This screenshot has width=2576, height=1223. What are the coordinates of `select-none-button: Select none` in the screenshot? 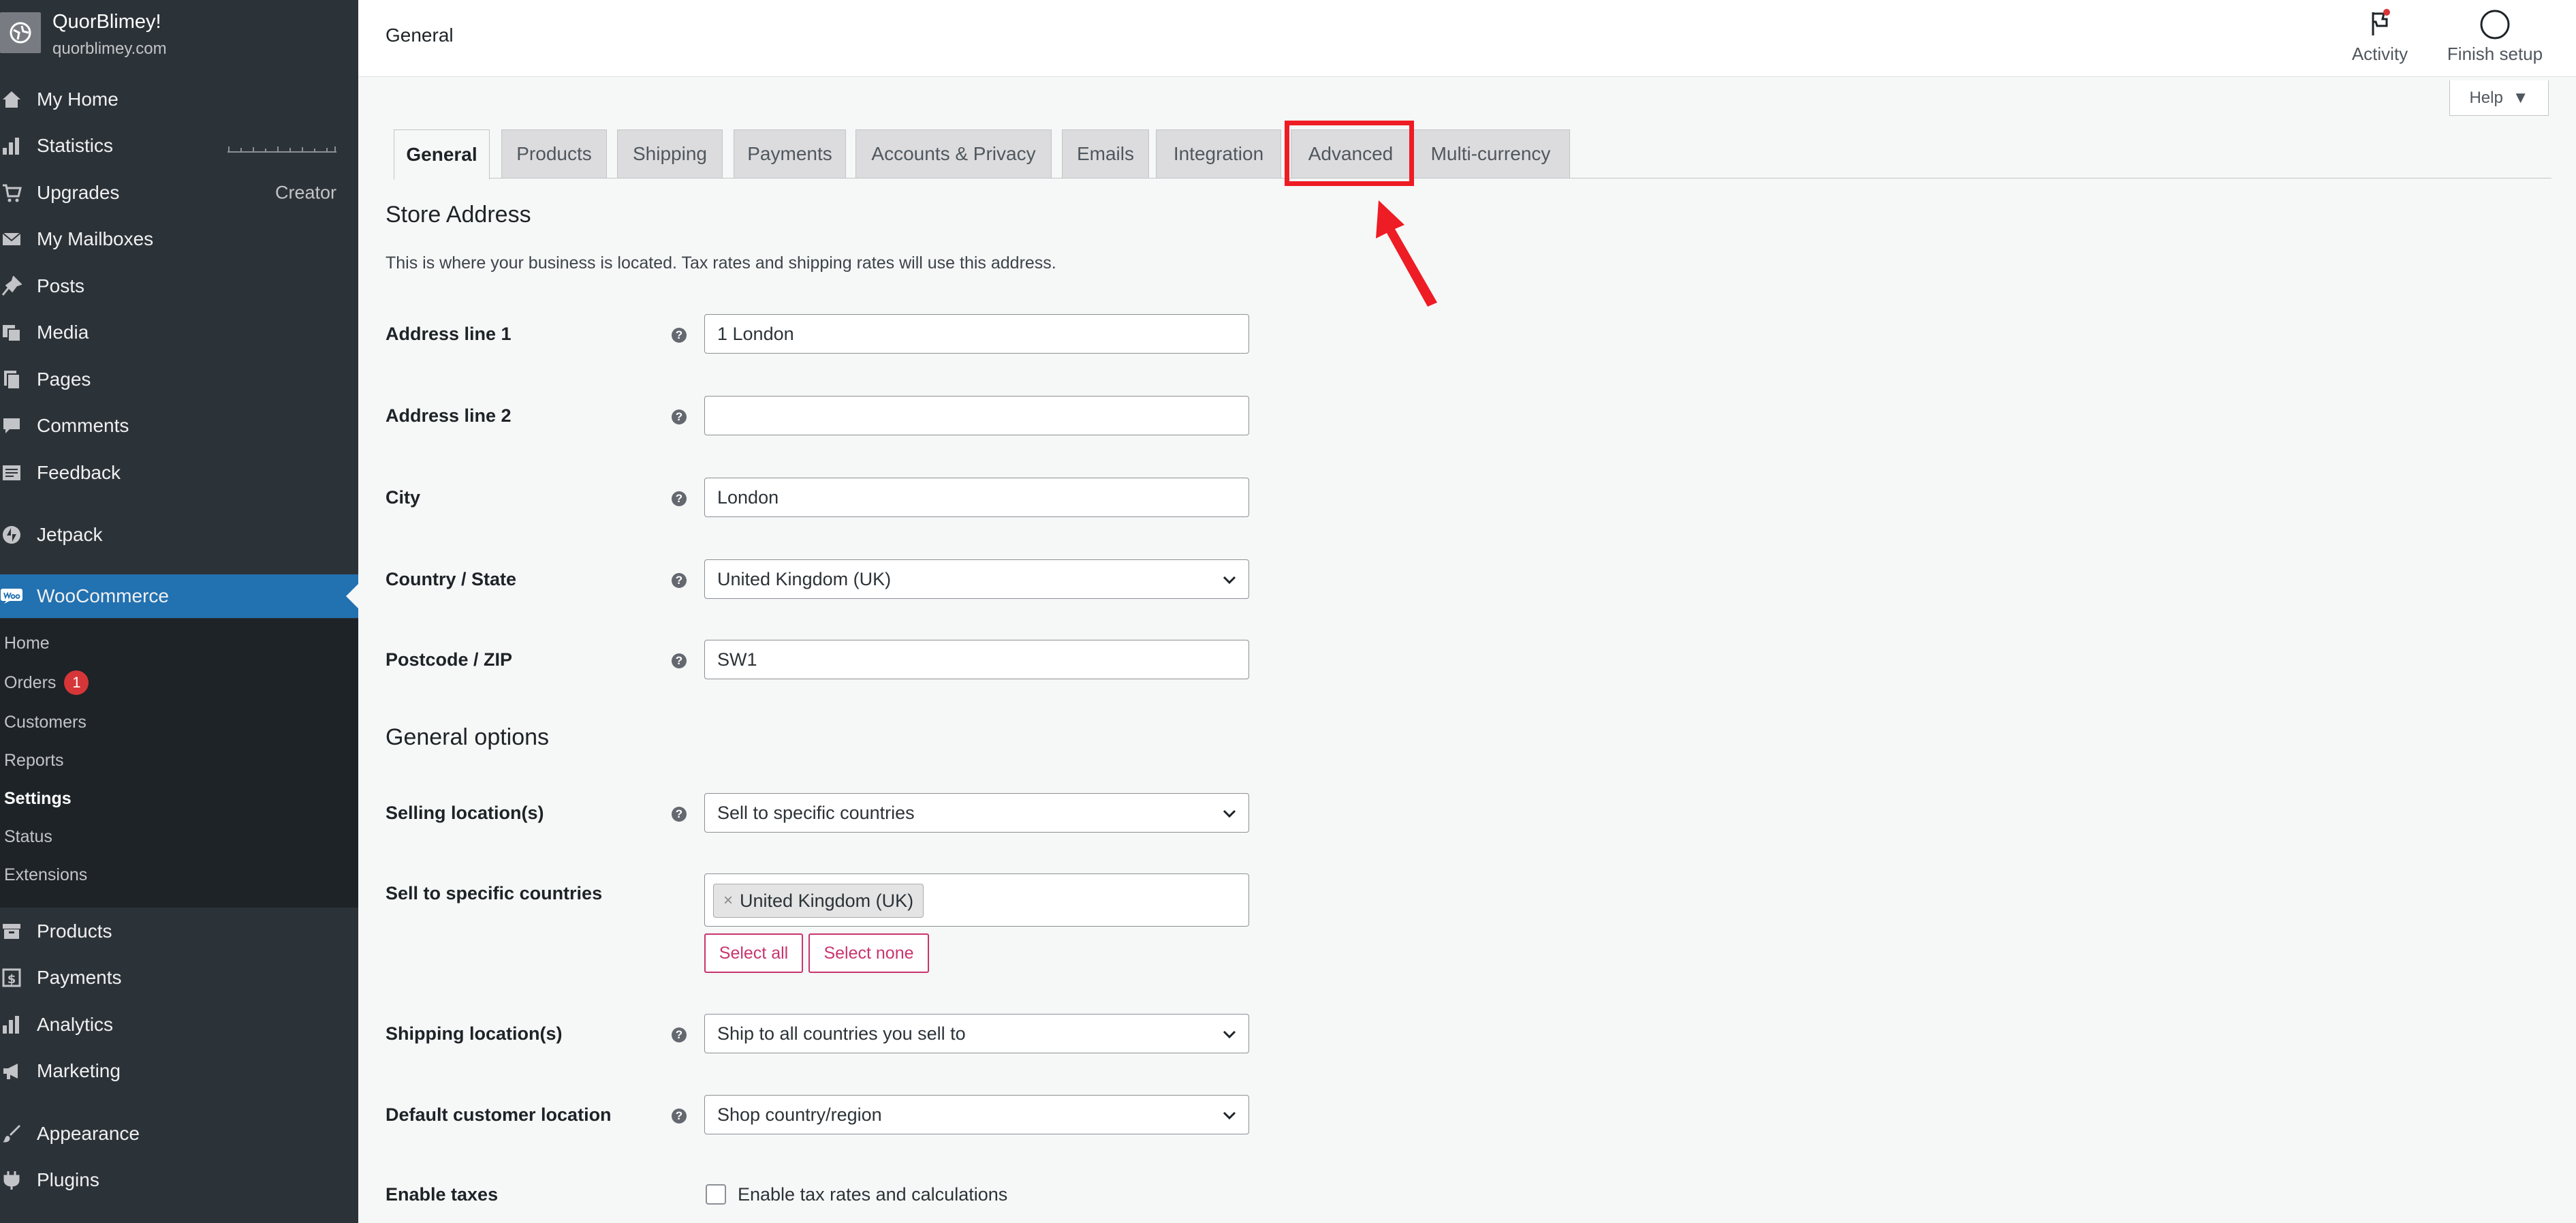 It's located at (868, 953).